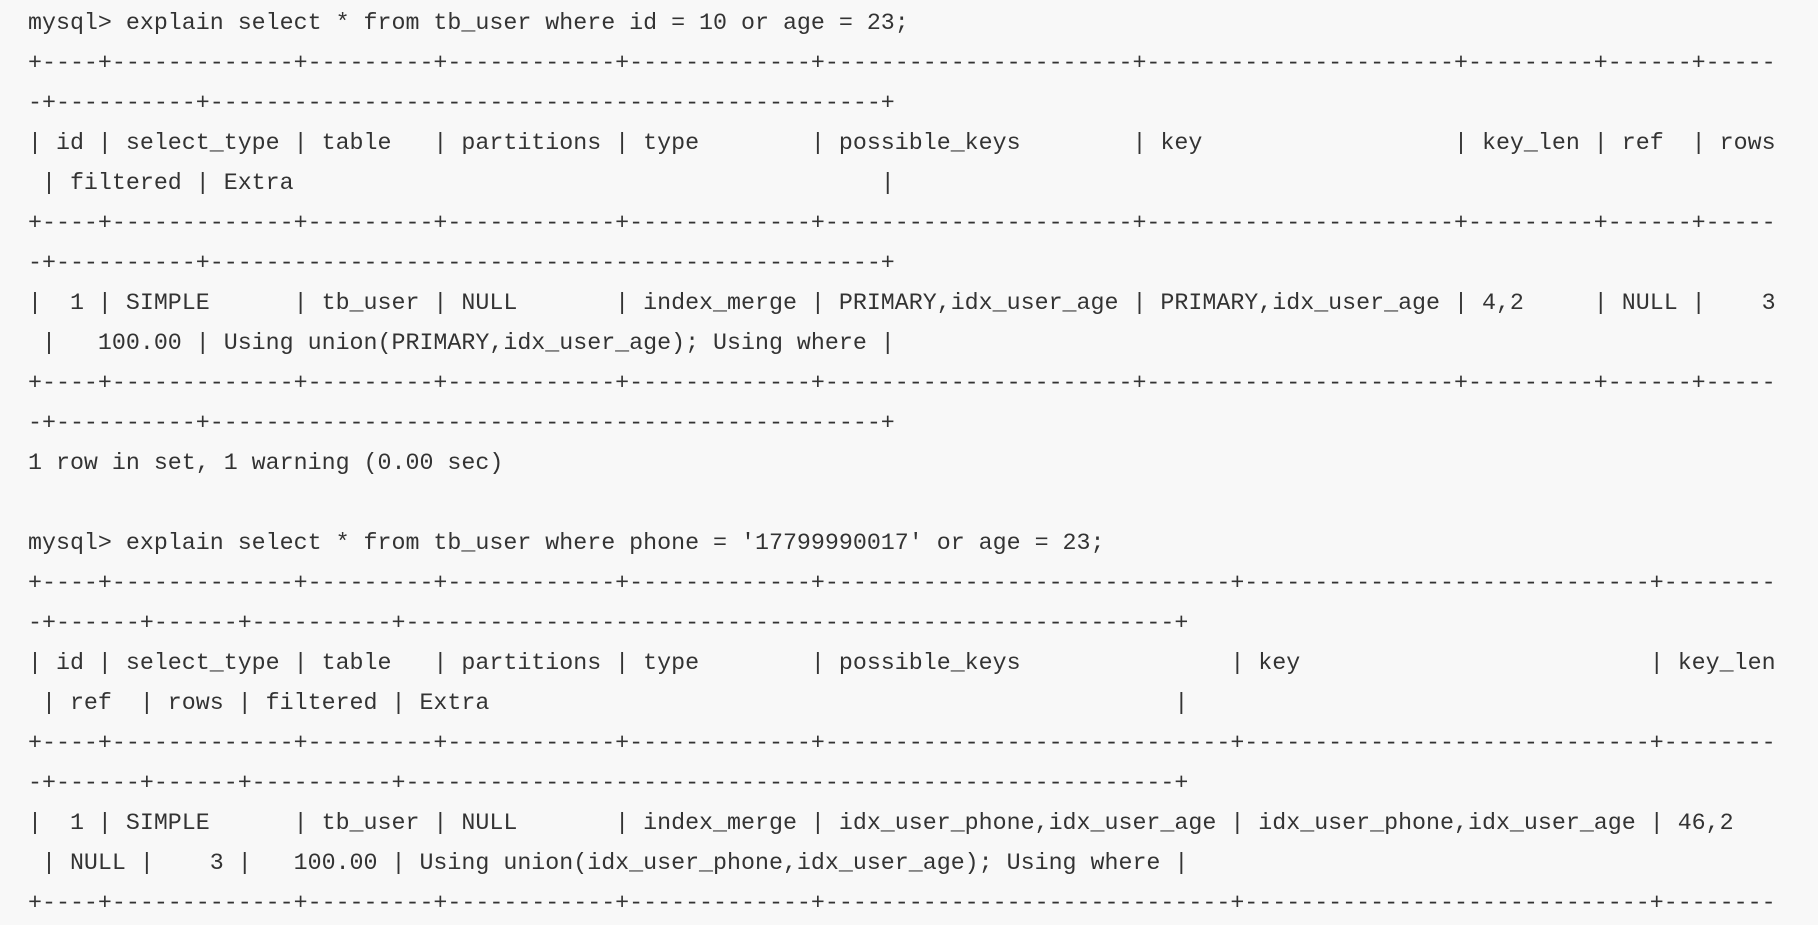  I want to click on result-summary: 1 row in set, 1 warning (0.00 sec), so click(266, 463).